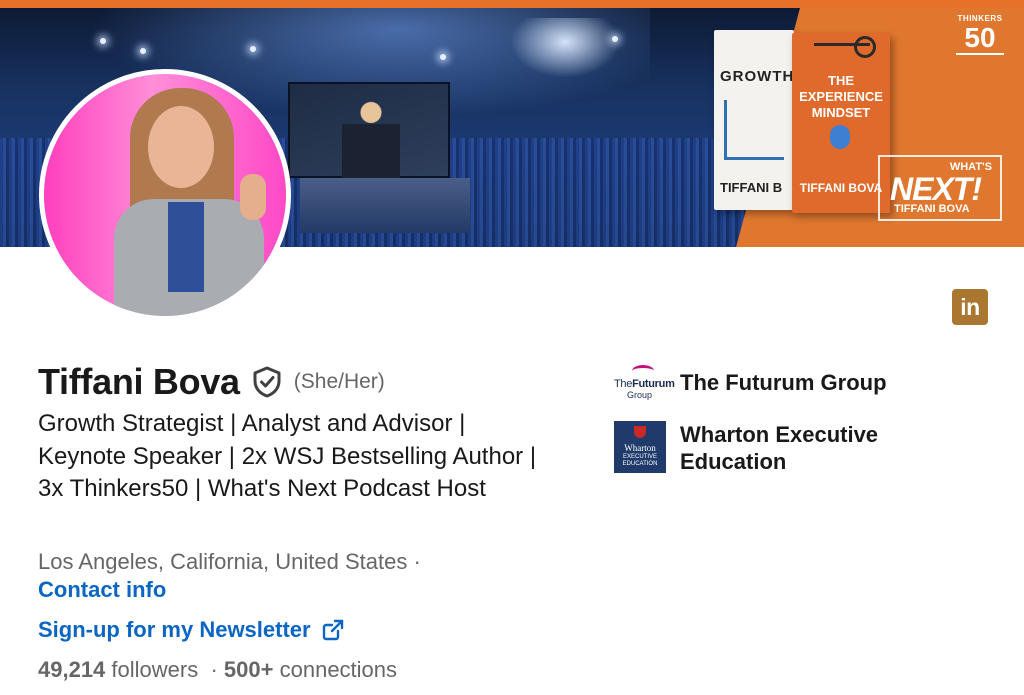 Image resolution: width=1024 pixels, height=695 pixels. Describe the element at coordinates (841, 188) in the screenshot. I see `book-author: TIFFANI BOVA` at that location.